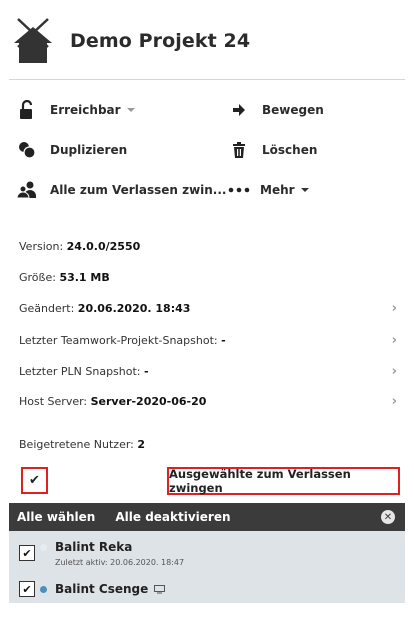  What do you see at coordinates (239, 190) in the screenshot?
I see `more-dots-icon` at bounding box center [239, 190].